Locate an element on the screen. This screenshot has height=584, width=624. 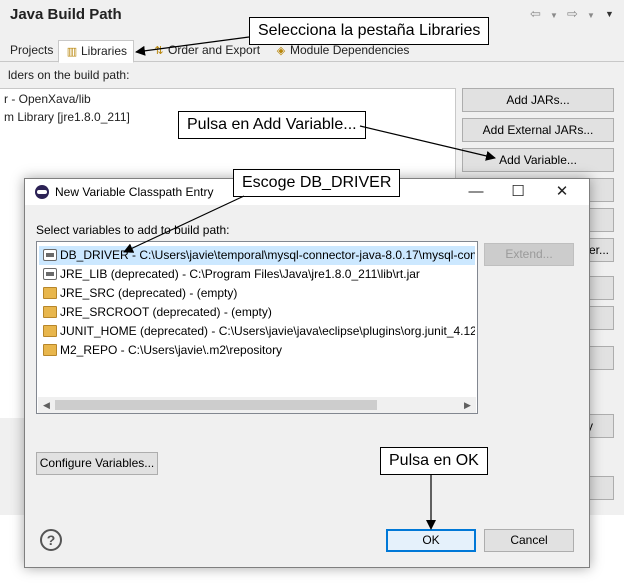
arrow-to-libraries-tab is located at coordinates (192, 46).